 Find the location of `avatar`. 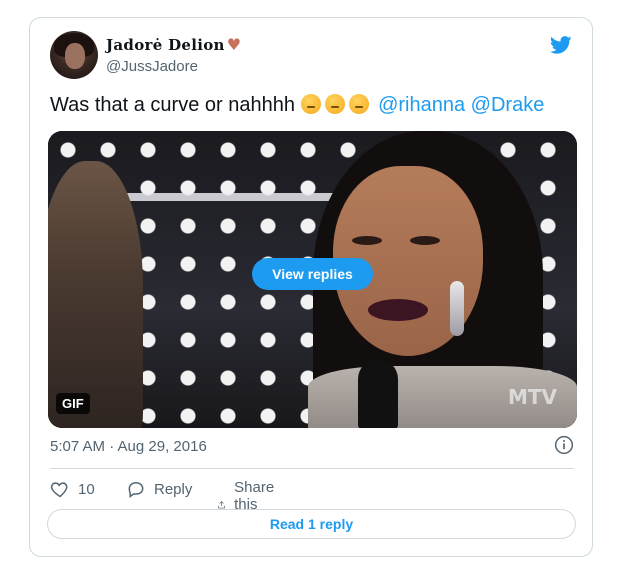

avatar is located at coordinates (74, 55).